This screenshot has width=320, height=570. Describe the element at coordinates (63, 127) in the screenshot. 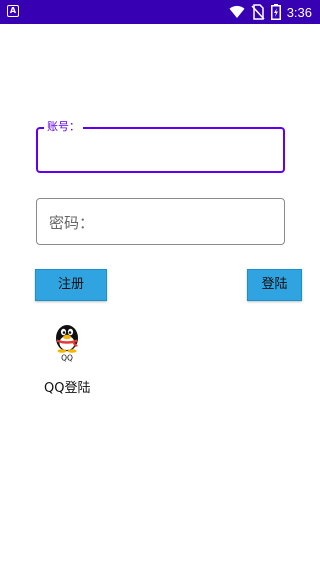

I see `account-label: 账号：` at that location.